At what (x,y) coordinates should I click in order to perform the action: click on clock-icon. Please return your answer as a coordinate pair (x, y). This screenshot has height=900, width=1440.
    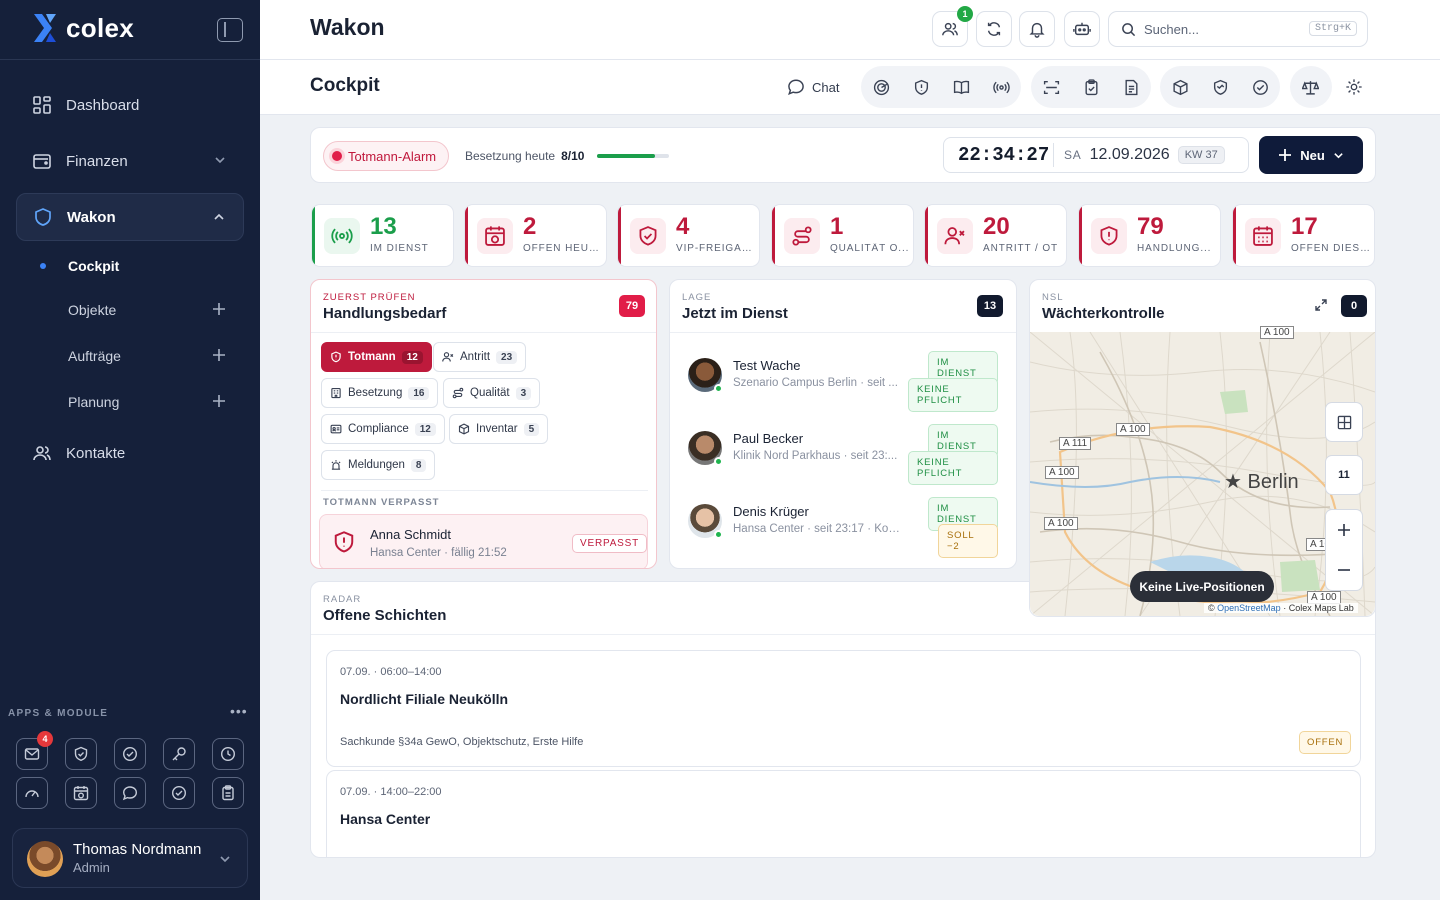
    Looking at the image, I should click on (228, 754).